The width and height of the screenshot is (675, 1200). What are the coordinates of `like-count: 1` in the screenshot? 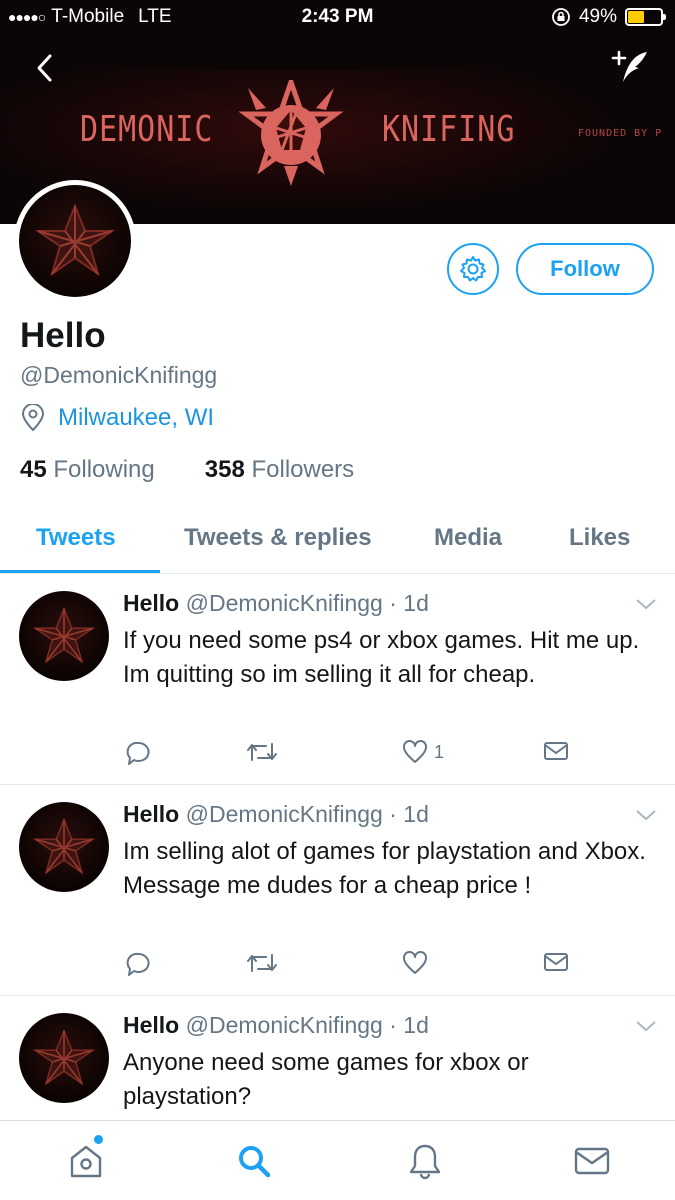 It's located at (439, 751).